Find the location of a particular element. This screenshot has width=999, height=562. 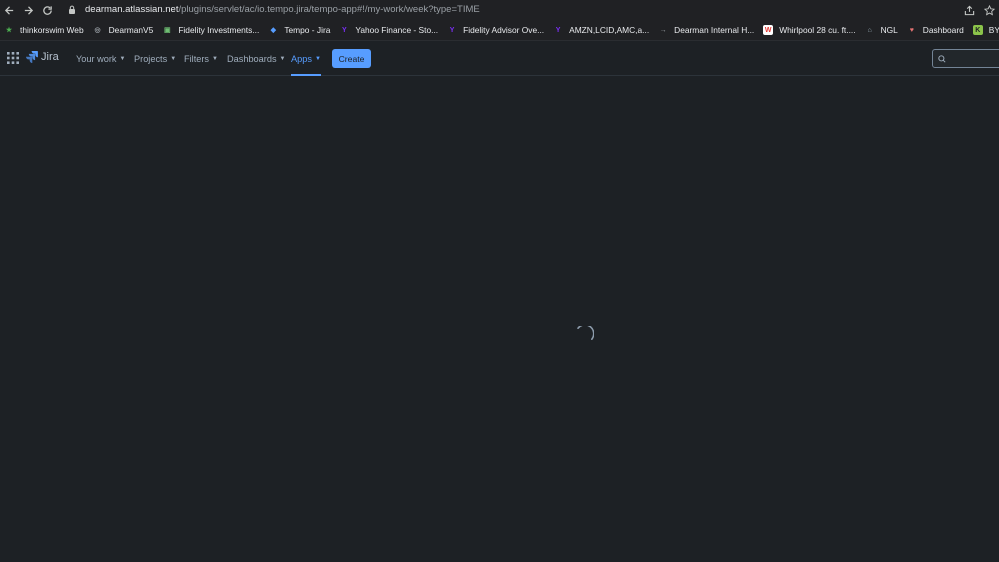

app-switcher-icon is located at coordinates (13, 58).